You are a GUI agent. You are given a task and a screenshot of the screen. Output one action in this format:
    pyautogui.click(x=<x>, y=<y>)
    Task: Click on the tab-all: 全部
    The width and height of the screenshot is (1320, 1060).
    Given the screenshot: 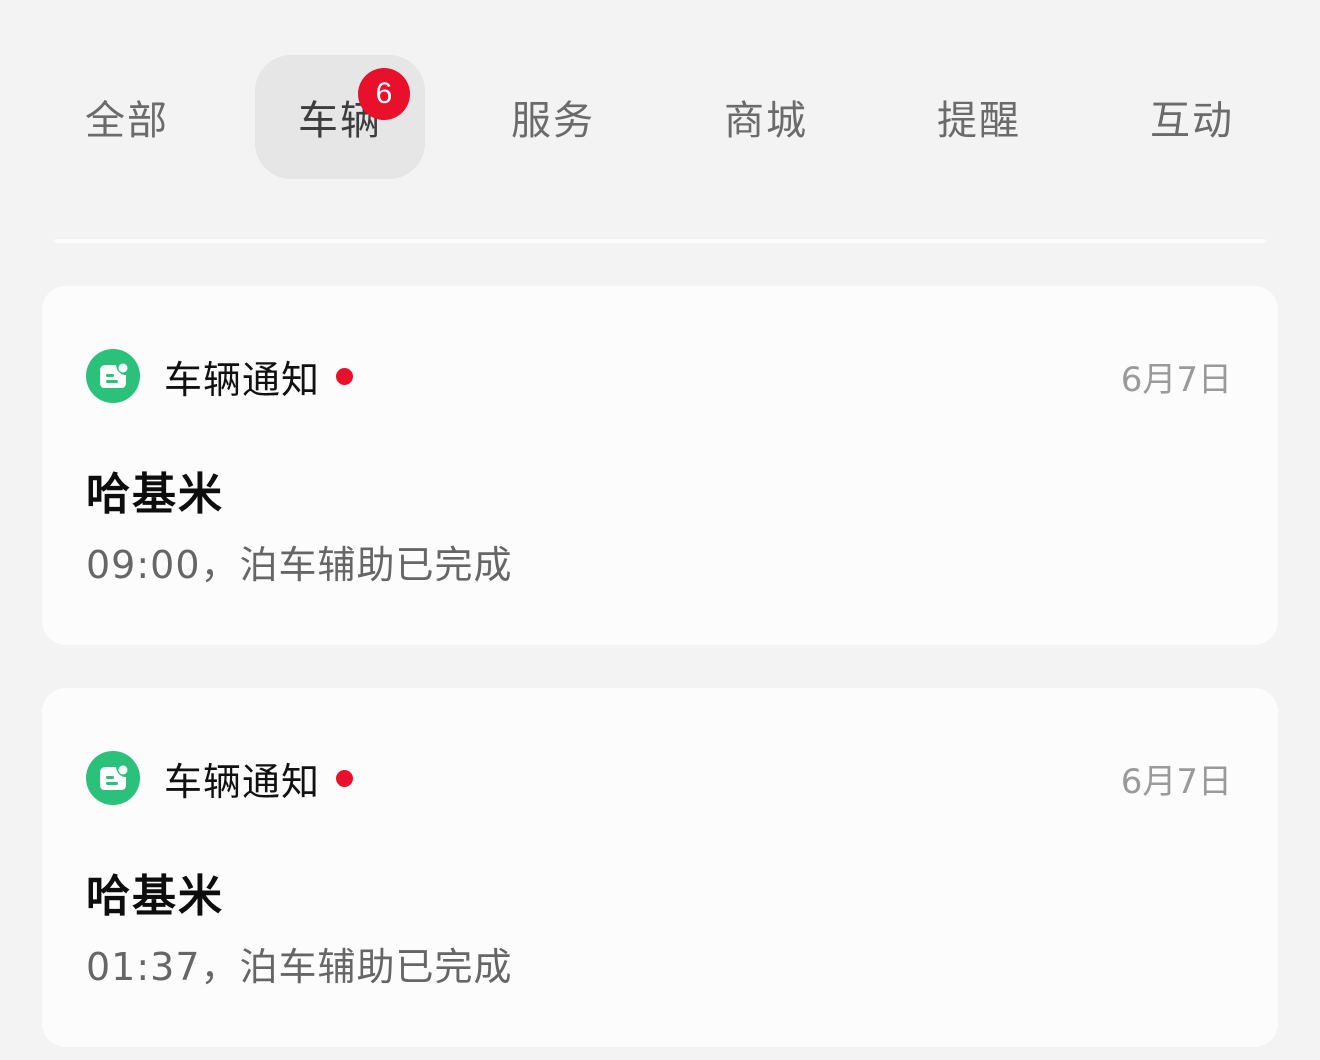 What is the action you would take?
    pyautogui.click(x=127, y=117)
    